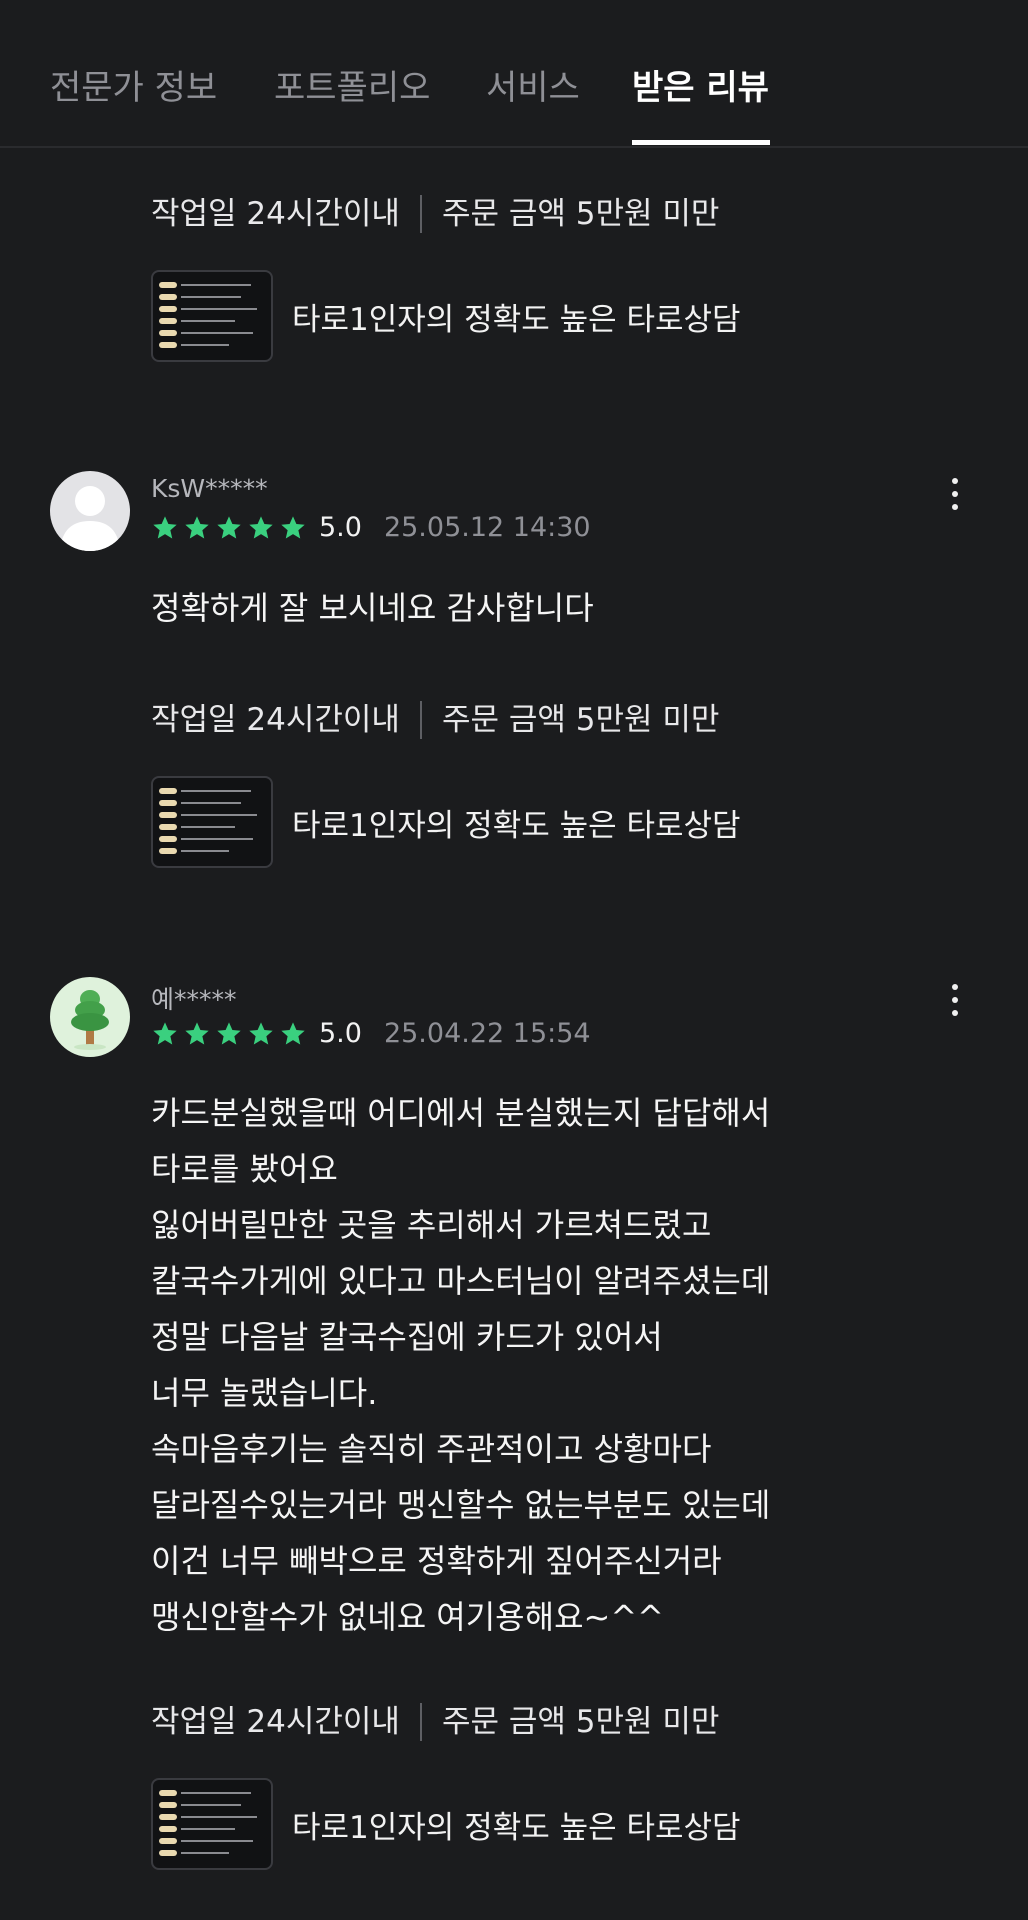 The height and width of the screenshot is (1920, 1028). I want to click on tab-portfolio: 포트폴리오, so click(352, 88).